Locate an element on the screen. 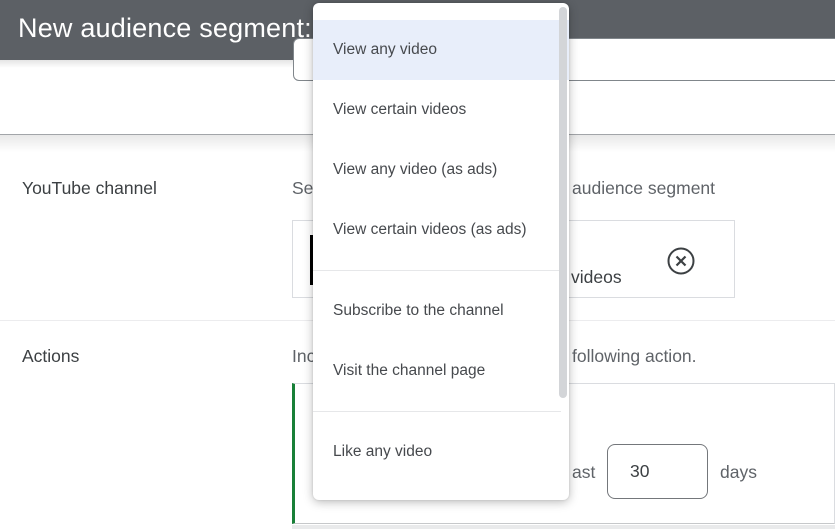 The image size is (835, 529). lookback-days-input is located at coordinates (657, 471).